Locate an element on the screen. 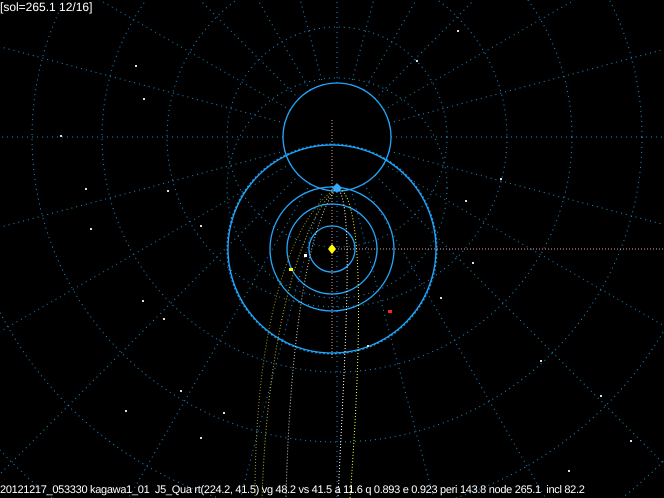 This screenshot has width=664, height=498. sun-icon is located at coordinates (332, 249).